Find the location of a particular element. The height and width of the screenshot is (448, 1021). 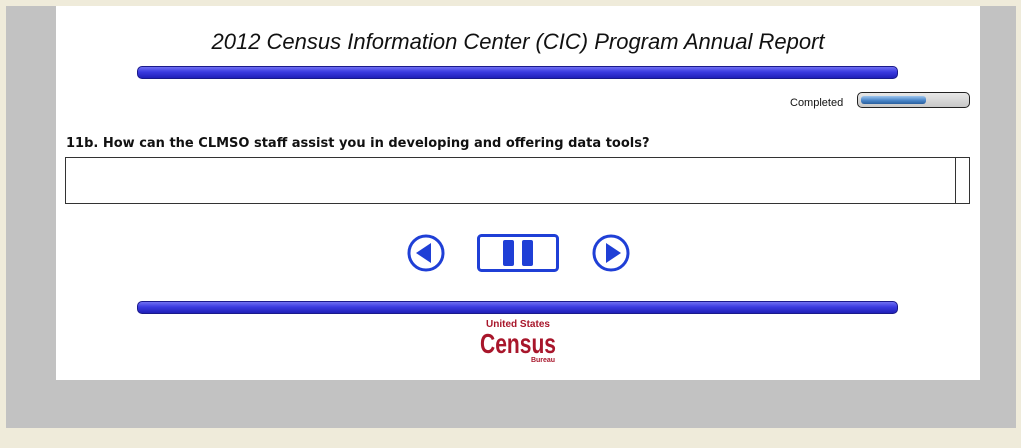

progress-label: Completed is located at coordinates (817, 103).